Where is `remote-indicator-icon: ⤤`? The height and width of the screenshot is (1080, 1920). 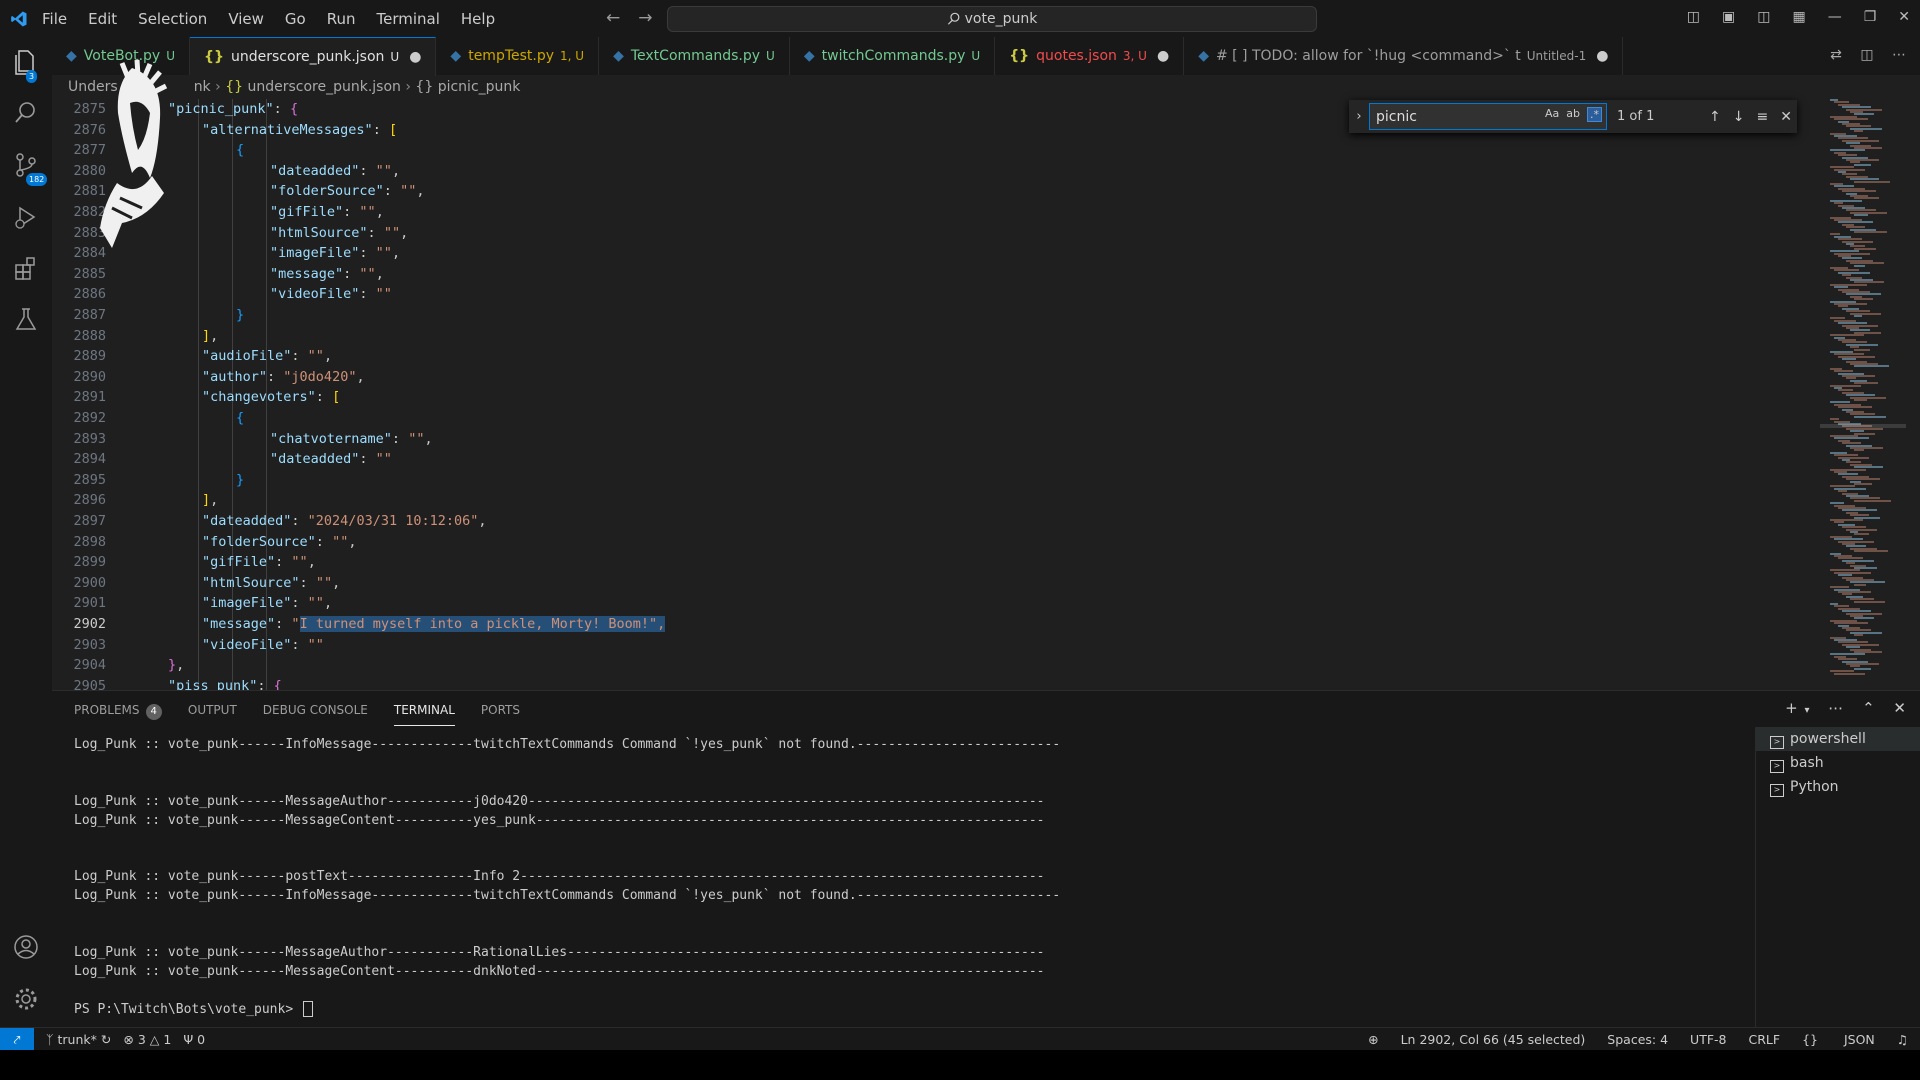 remote-indicator-icon: ⤤ is located at coordinates (17, 1039).